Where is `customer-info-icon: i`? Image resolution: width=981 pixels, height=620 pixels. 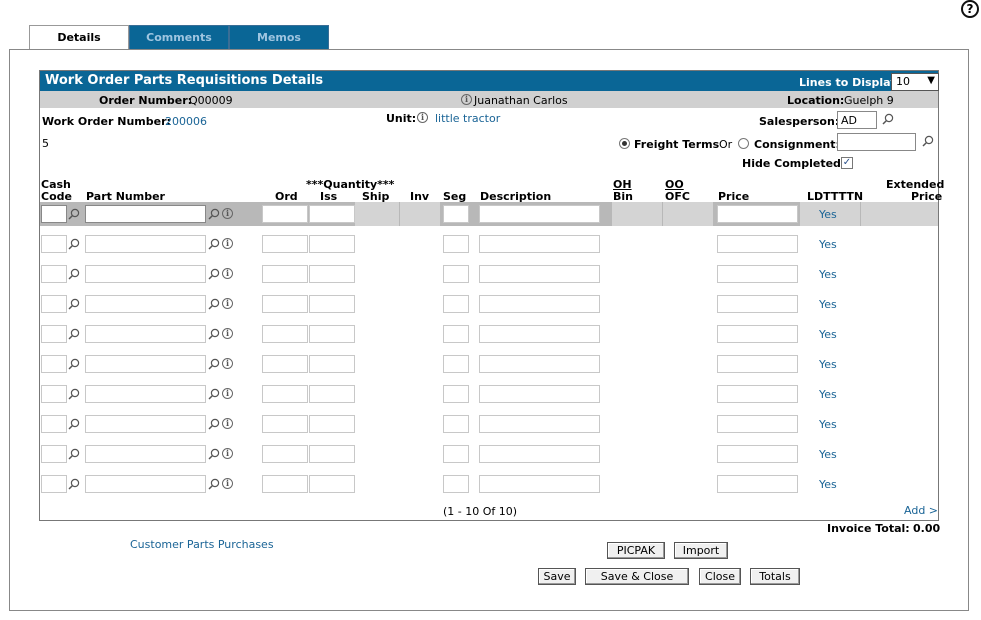 customer-info-icon: i is located at coordinates (466, 99).